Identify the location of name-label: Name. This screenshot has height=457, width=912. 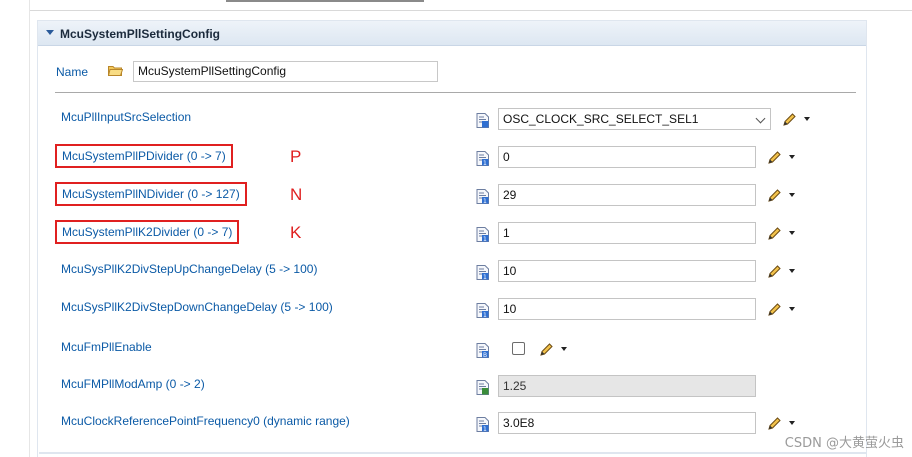
(72, 72).